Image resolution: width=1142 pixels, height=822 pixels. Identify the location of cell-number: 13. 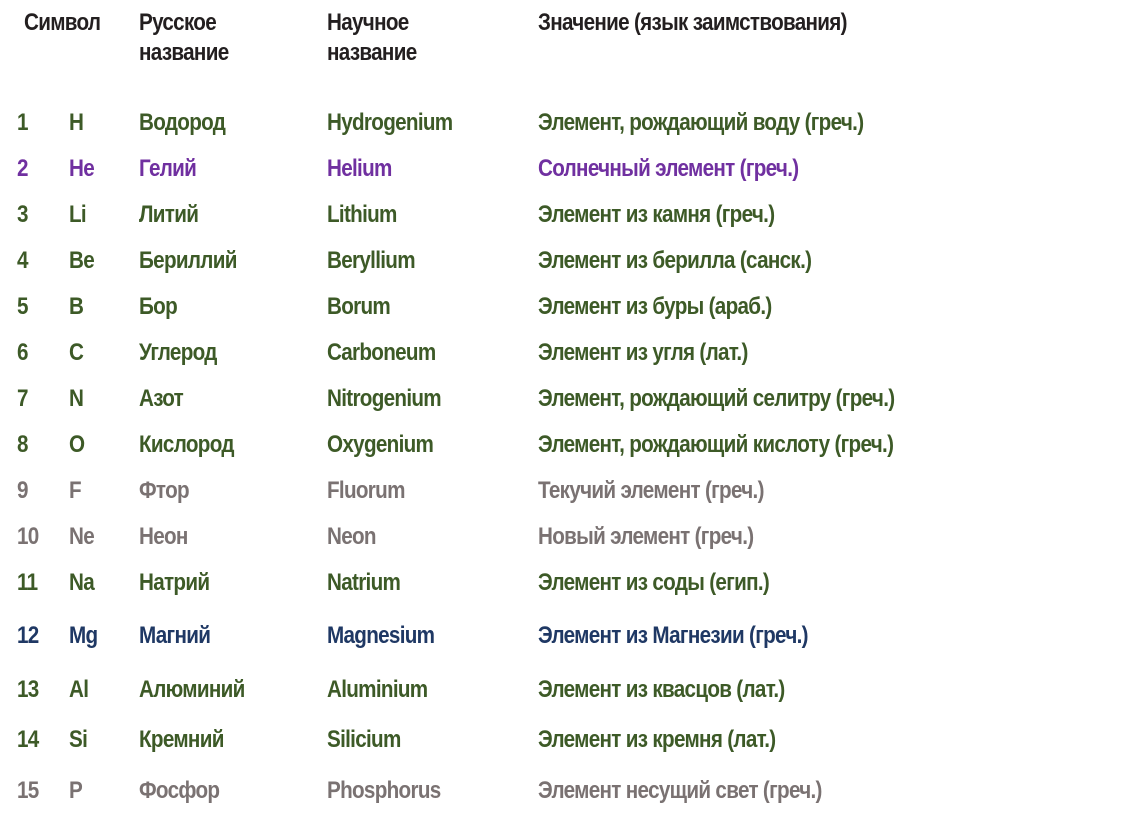
(28, 689).